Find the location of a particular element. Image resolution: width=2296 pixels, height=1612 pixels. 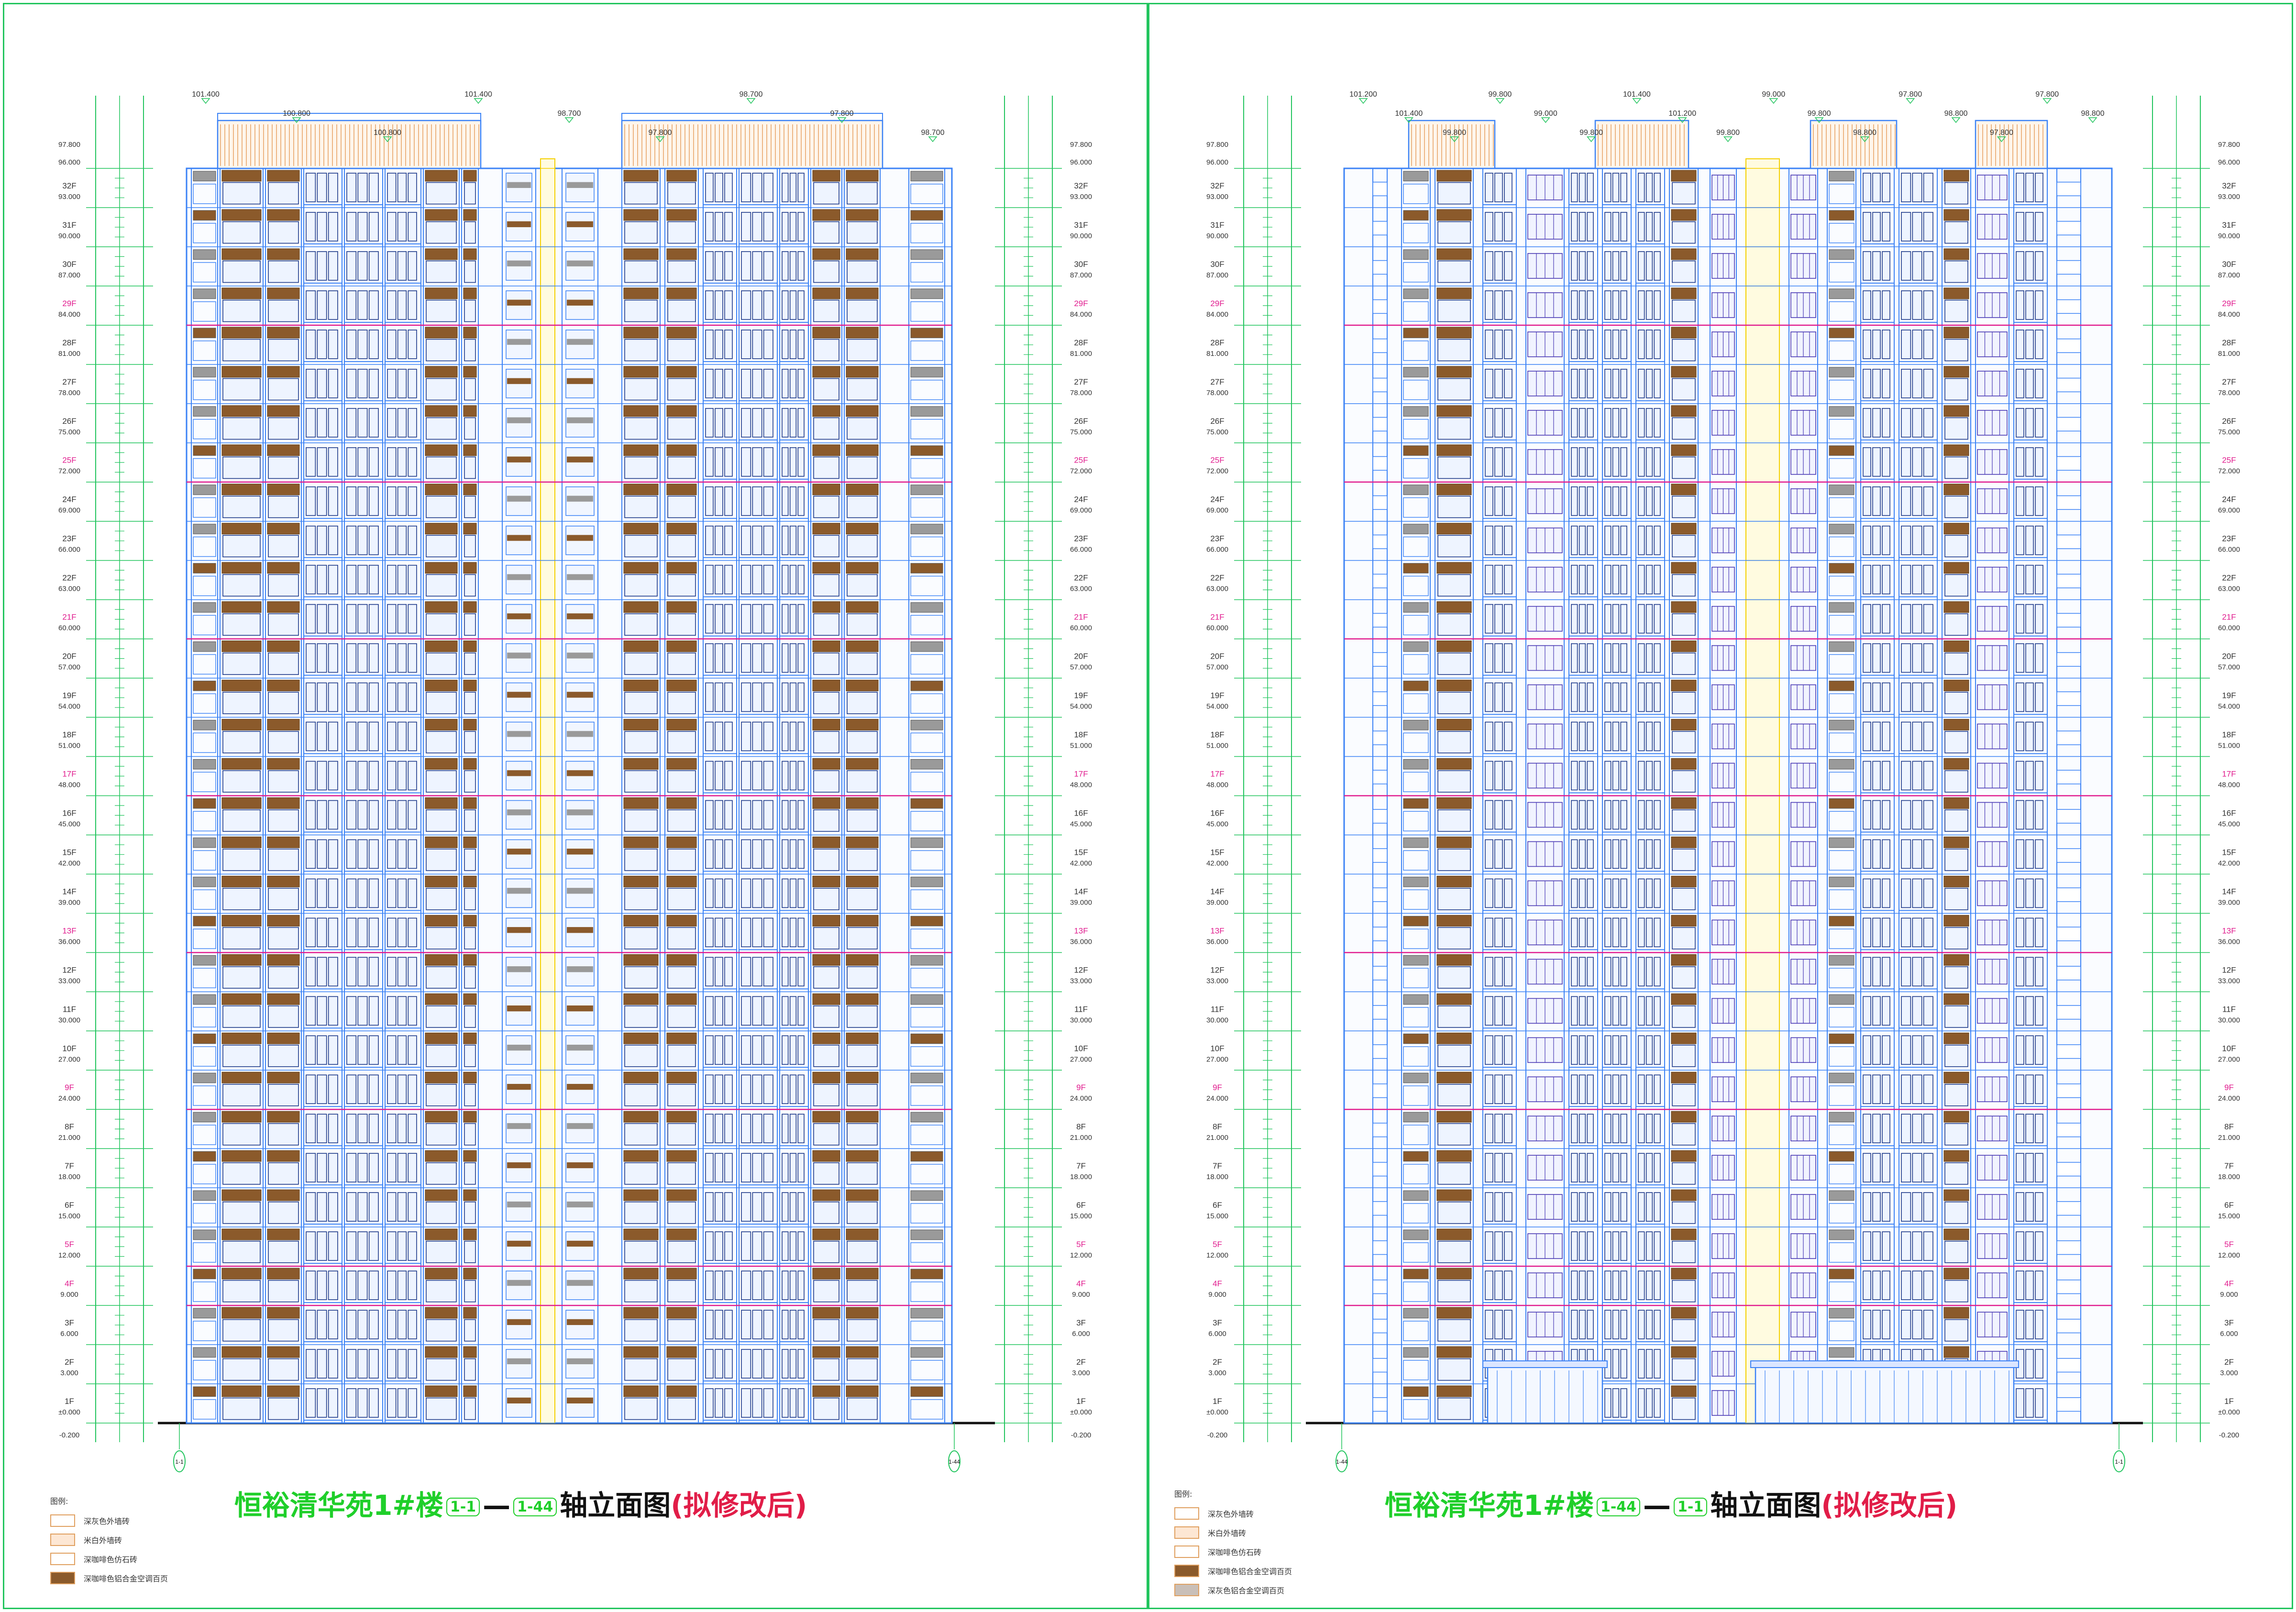

top-elevation-label: 97.800 is located at coordinates (2001, 133).